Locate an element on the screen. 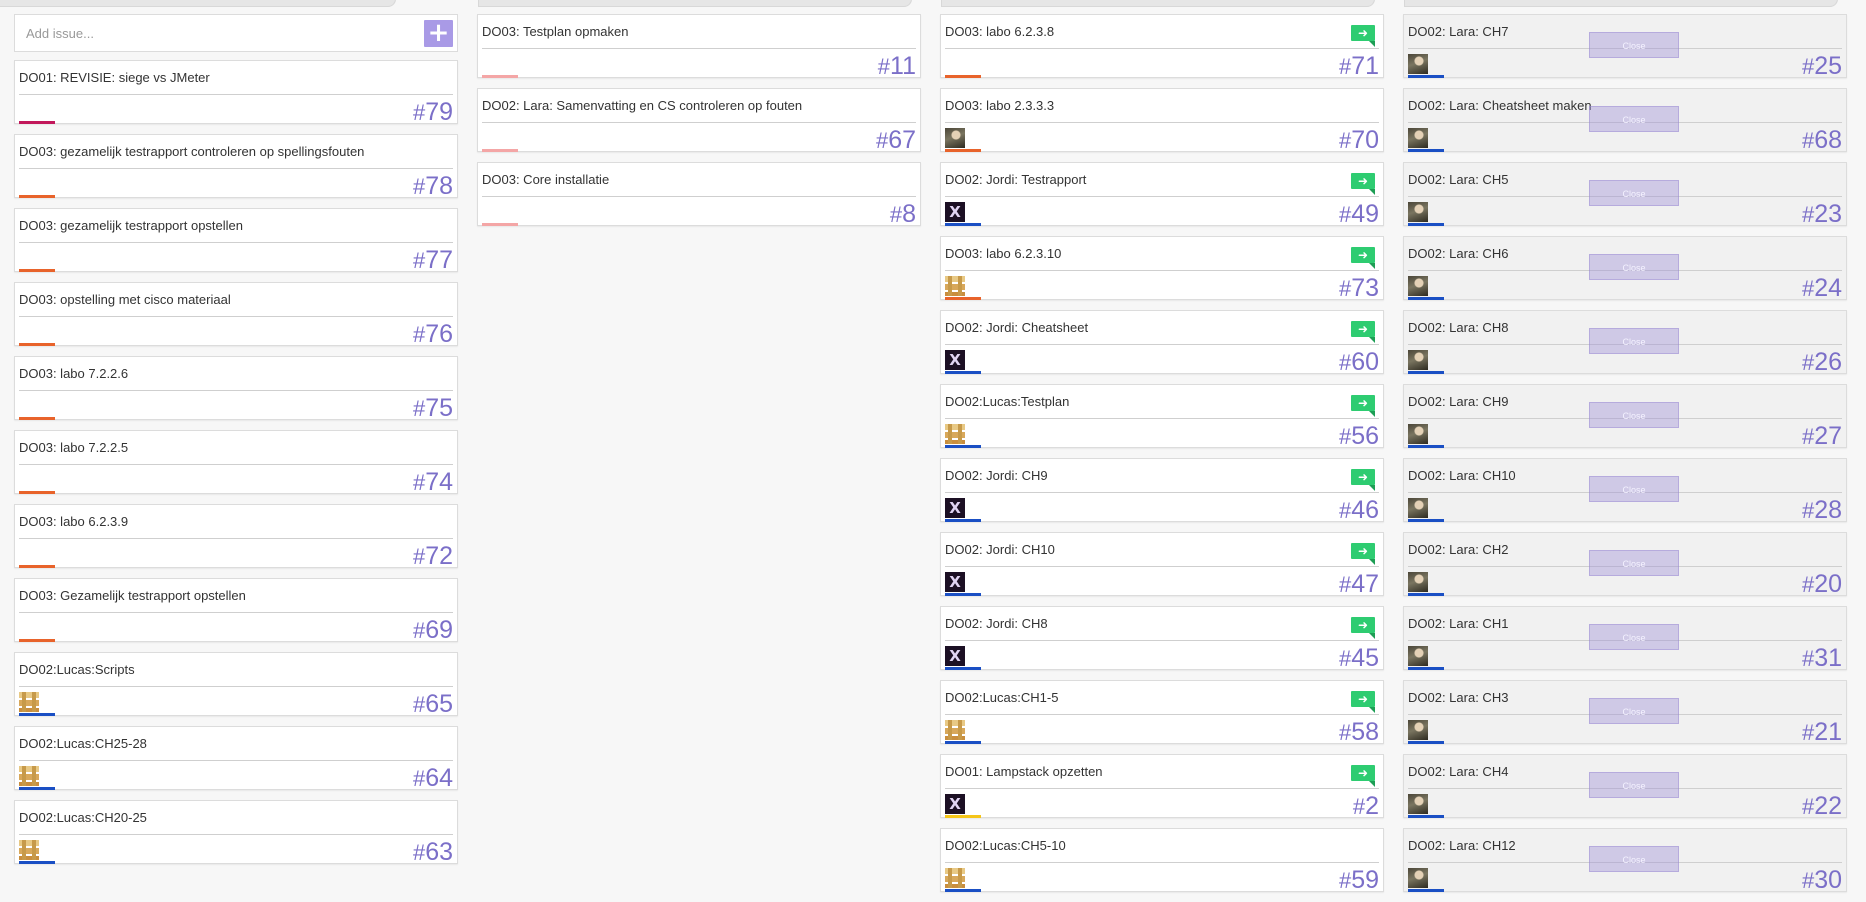  issue-number: #26 is located at coordinates (1822, 362).